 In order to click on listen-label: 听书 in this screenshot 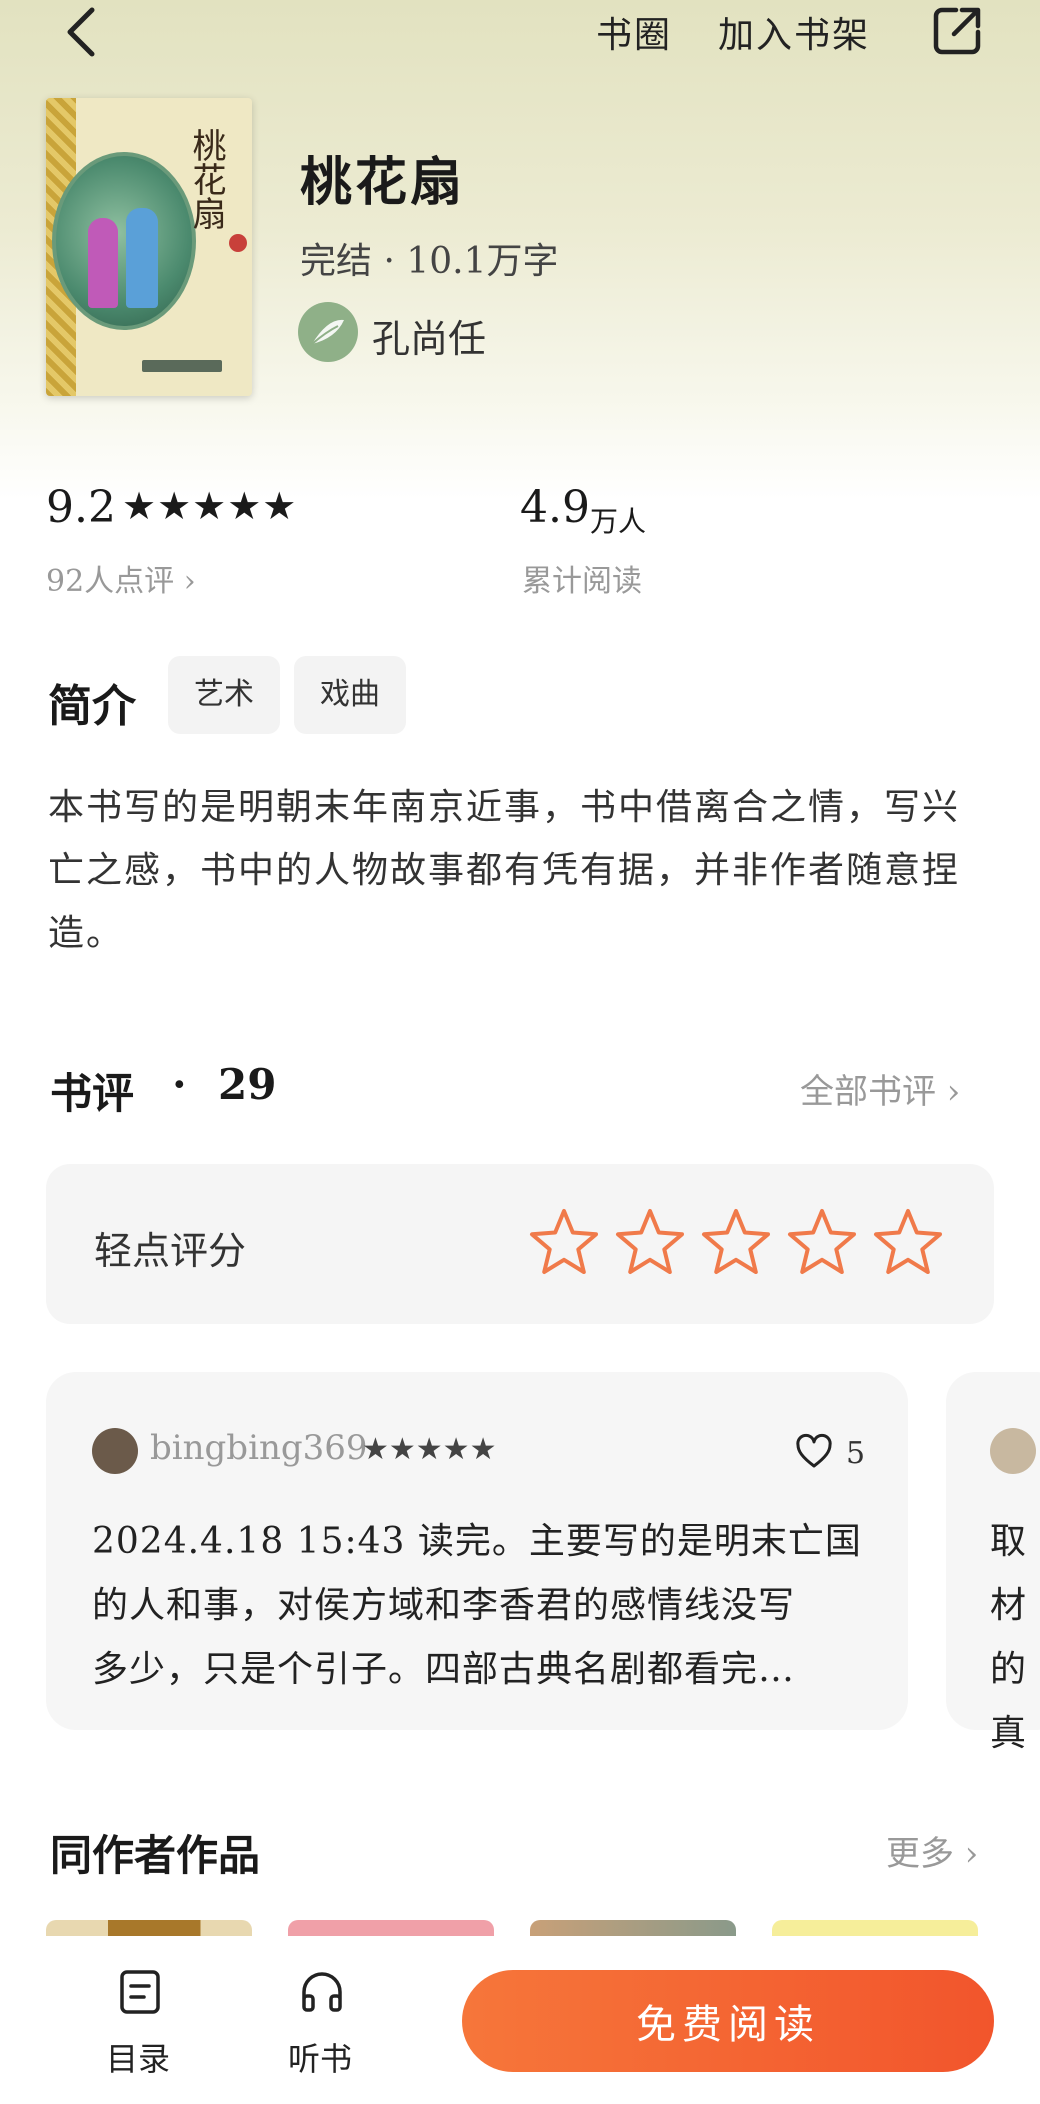, I will do `click(320, 2057)`.